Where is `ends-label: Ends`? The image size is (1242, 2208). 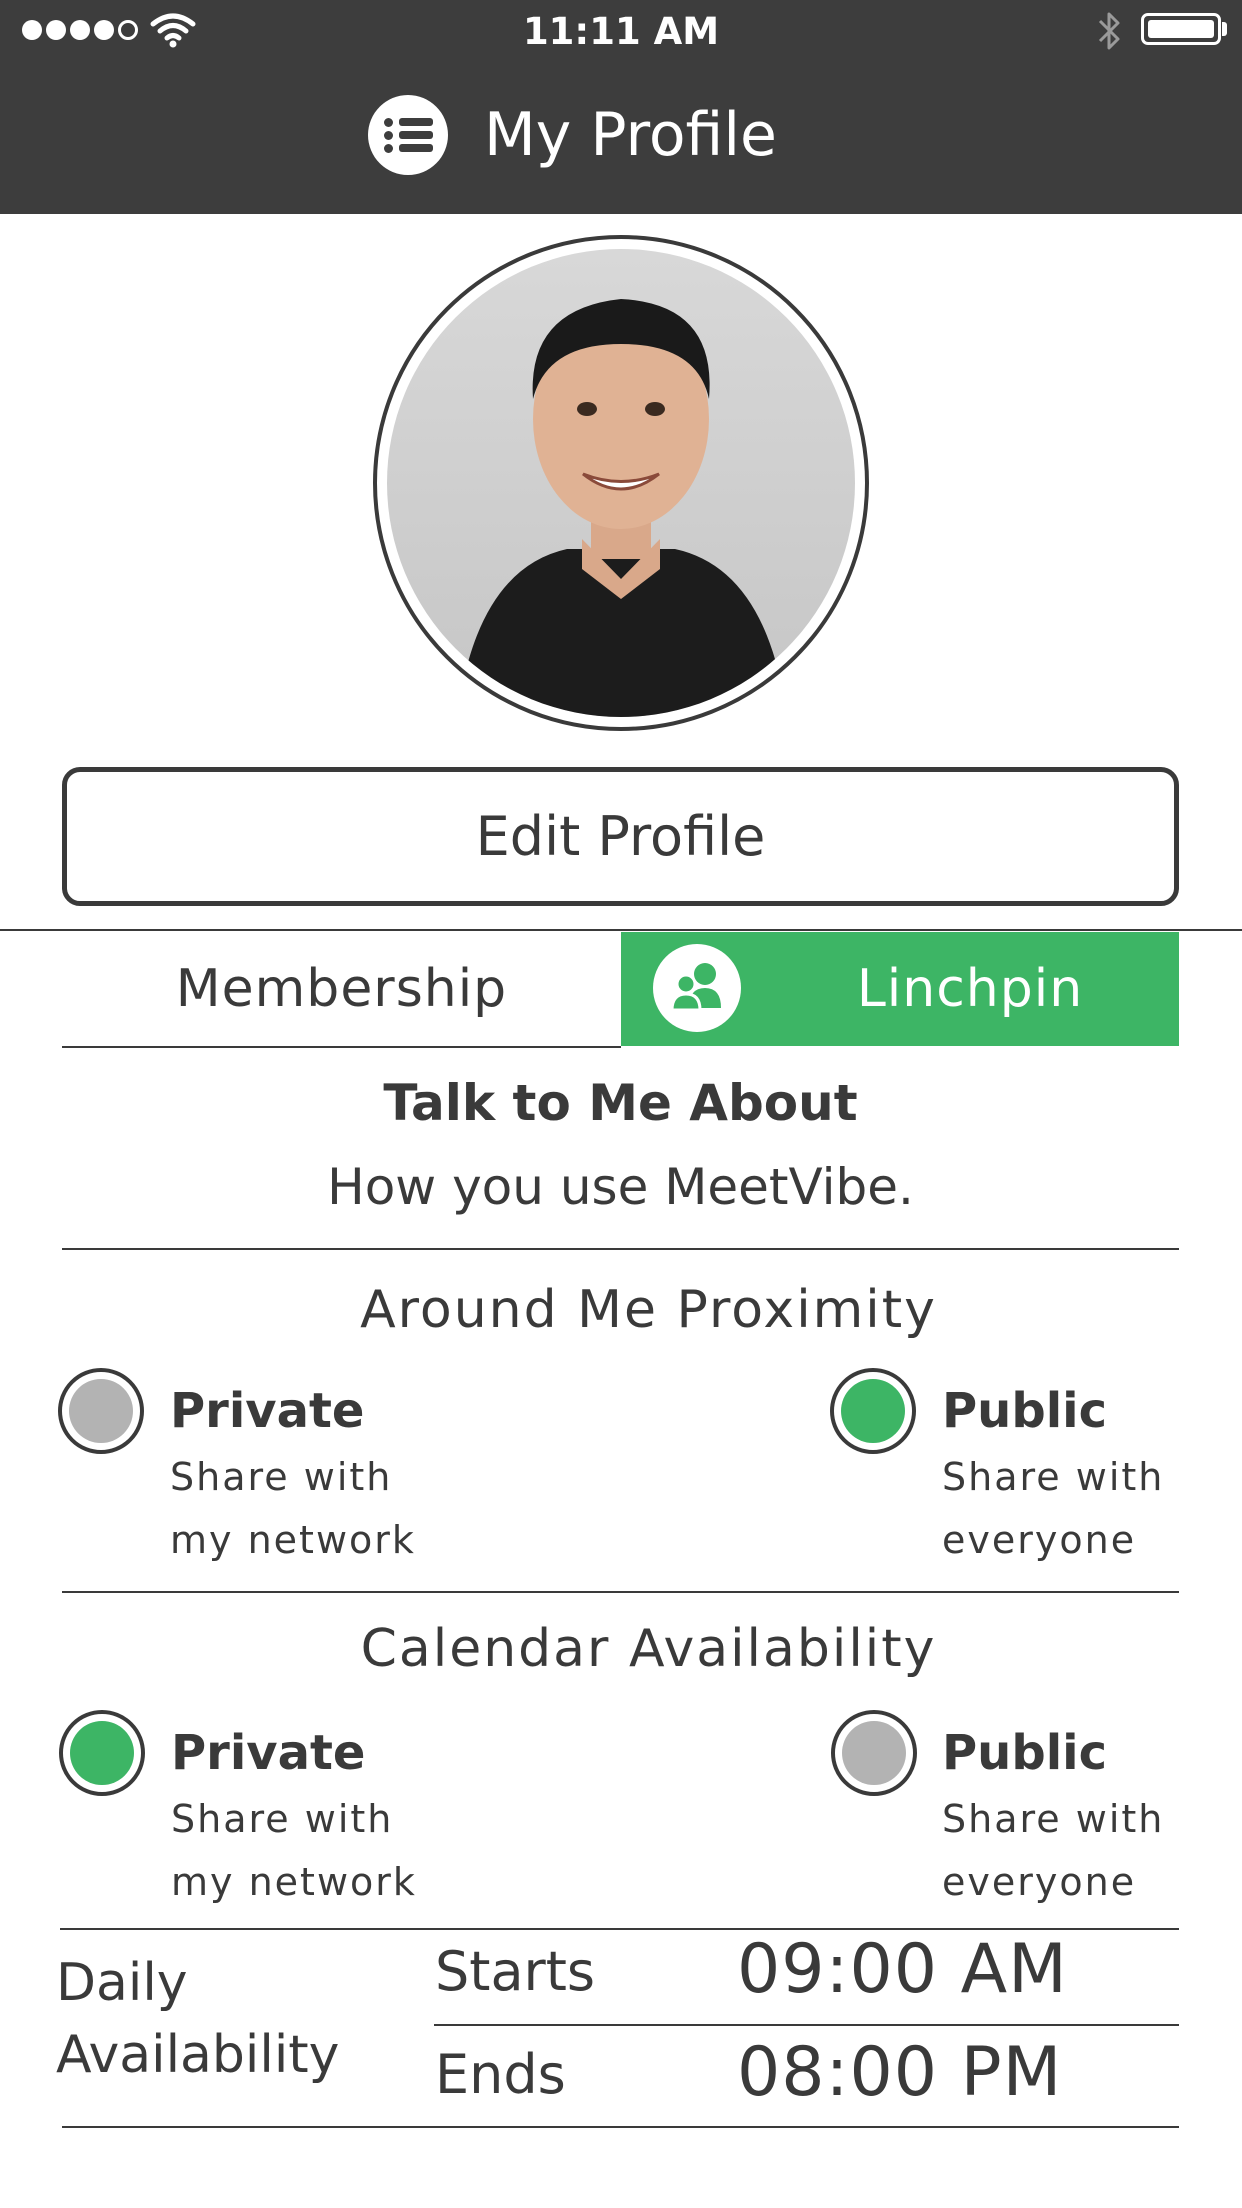 ends-label: Ends is located at coordinates (500, 2074).